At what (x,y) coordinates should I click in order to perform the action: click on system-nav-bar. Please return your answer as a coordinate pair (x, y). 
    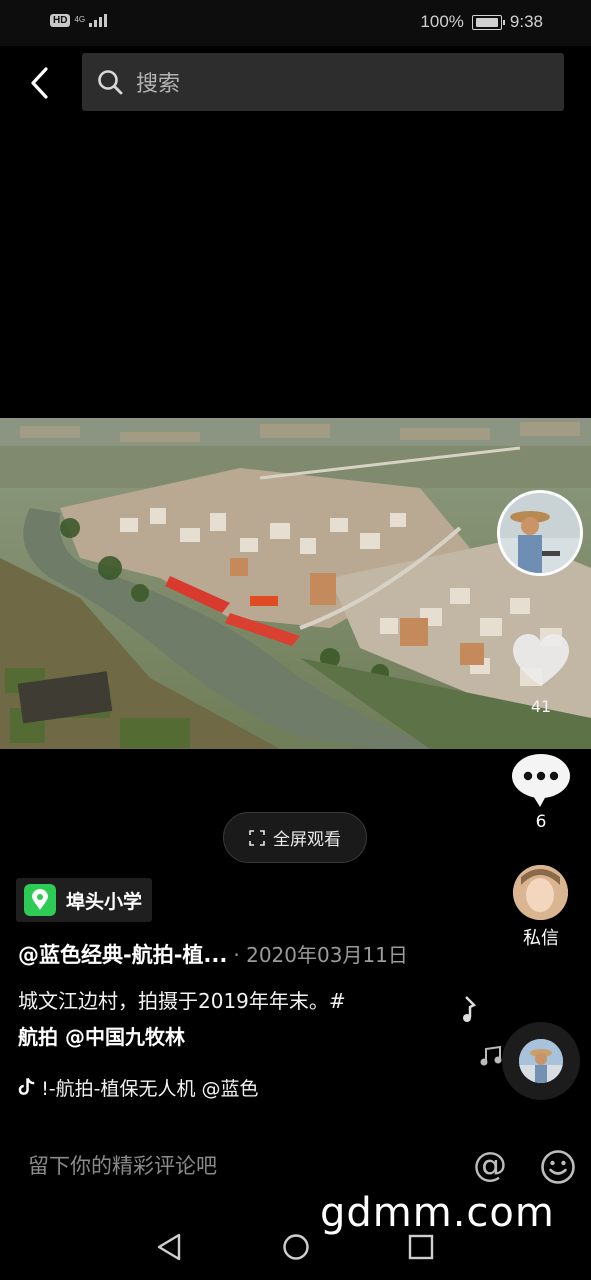
    Looking at the image, I should click on (295, 1249).